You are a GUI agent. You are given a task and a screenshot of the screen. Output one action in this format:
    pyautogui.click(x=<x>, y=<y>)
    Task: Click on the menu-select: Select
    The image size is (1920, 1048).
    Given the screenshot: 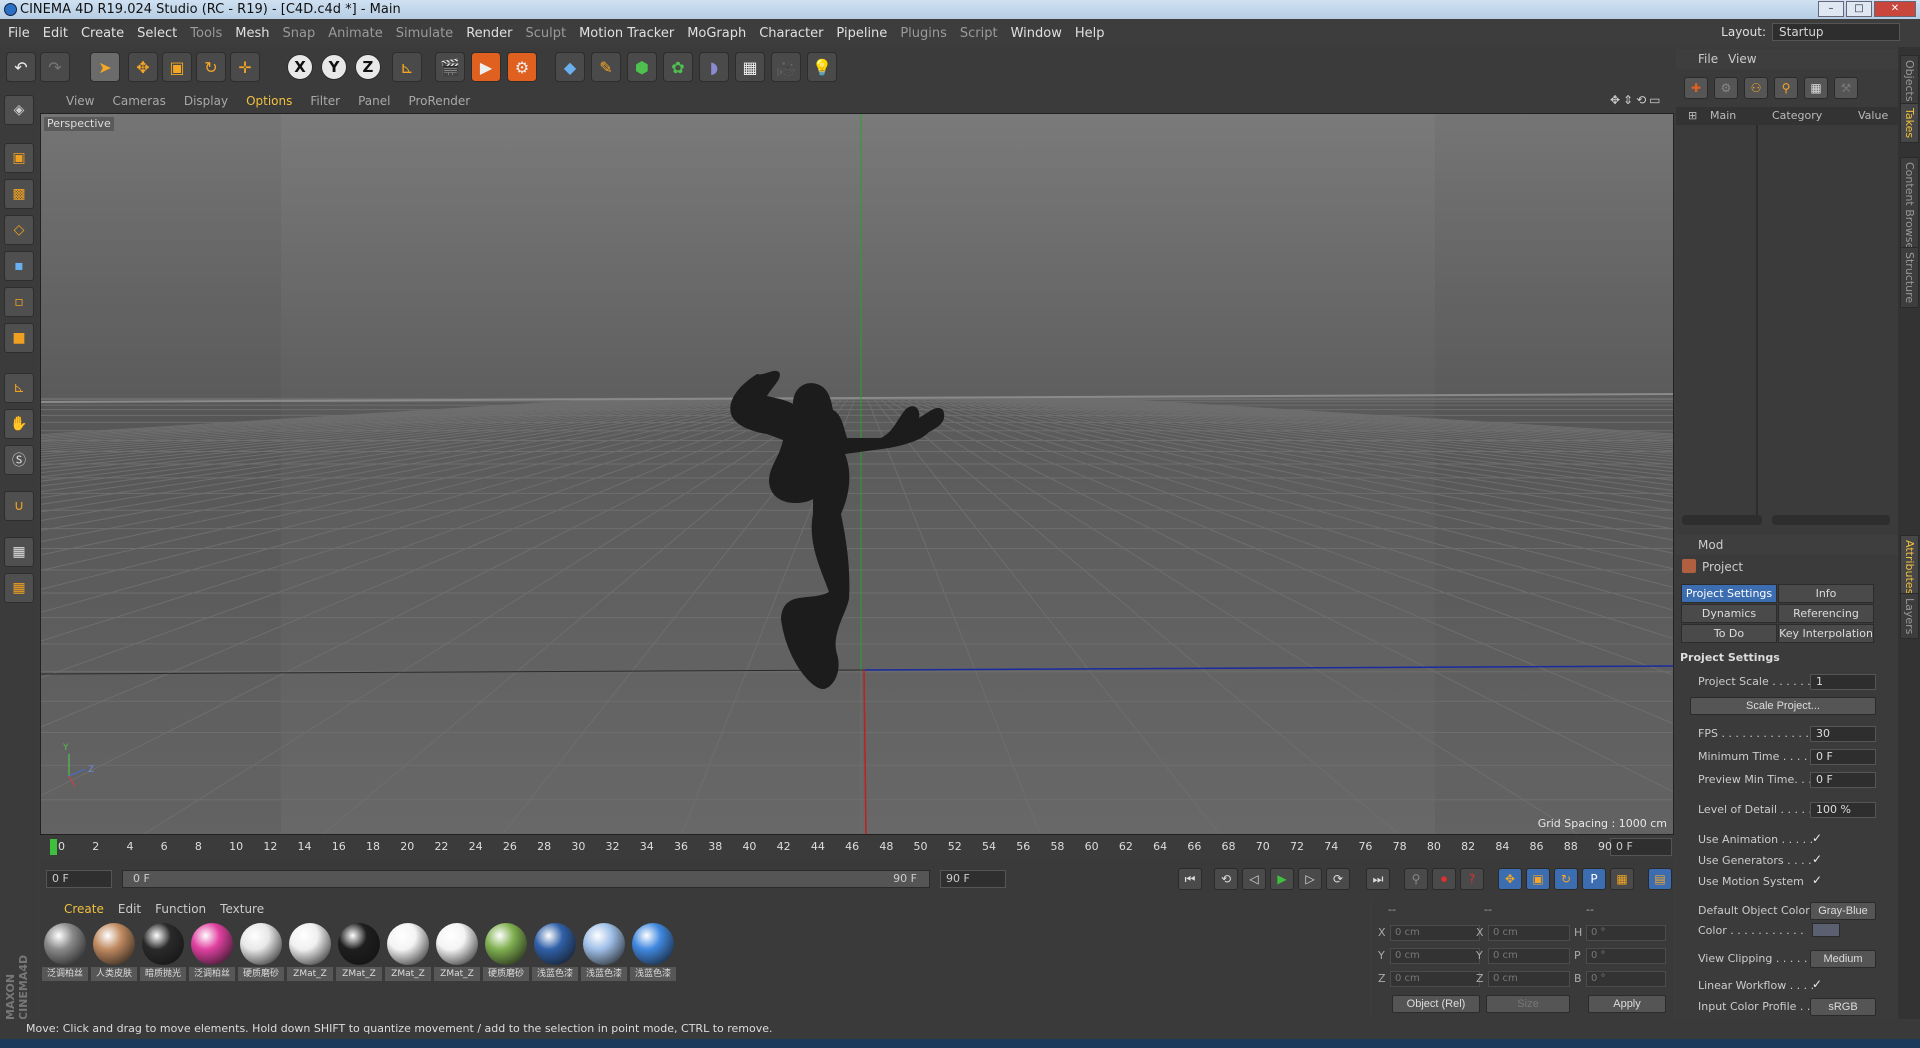 What is the action you would take?
    pyautogui.click(x=157, y=33)
    